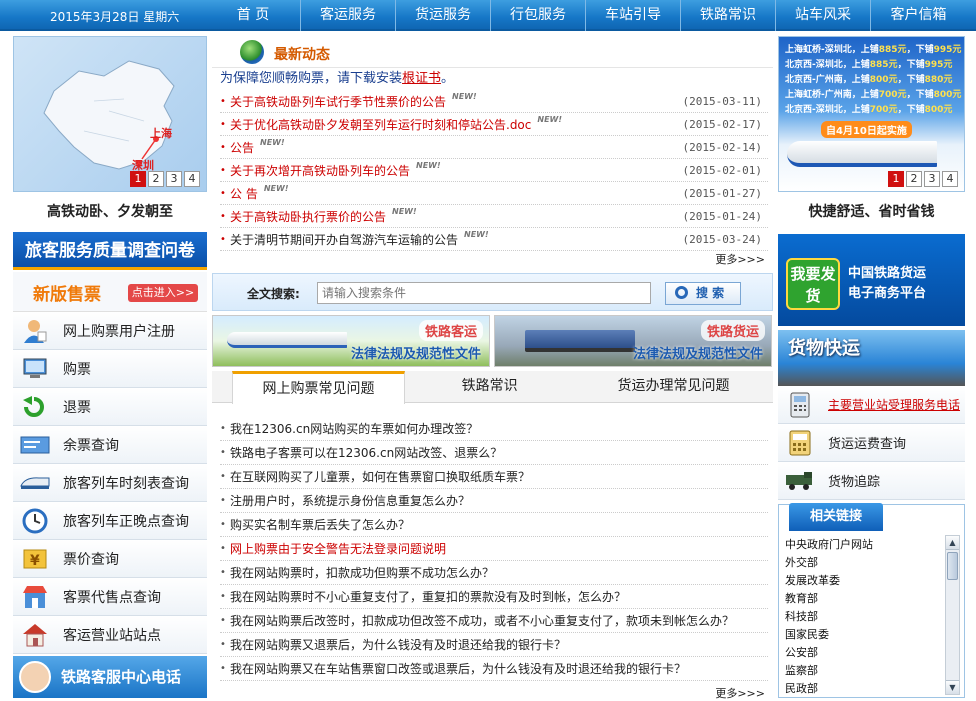  I want to click on root-cert-link: 根证书, so click(421, 78).